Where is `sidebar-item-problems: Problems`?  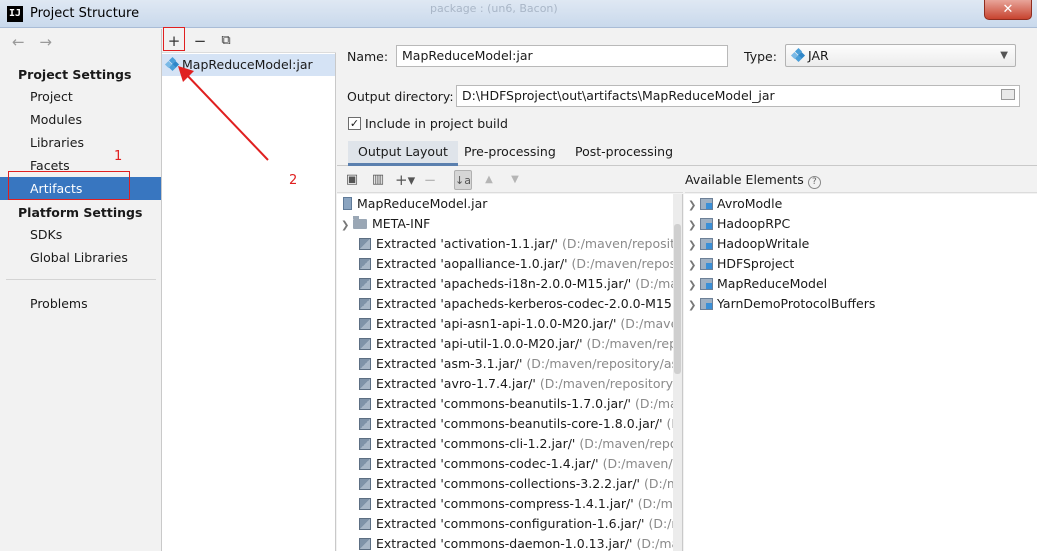 sidebar-item-problems: Problems is located at coordinates (80, 303).